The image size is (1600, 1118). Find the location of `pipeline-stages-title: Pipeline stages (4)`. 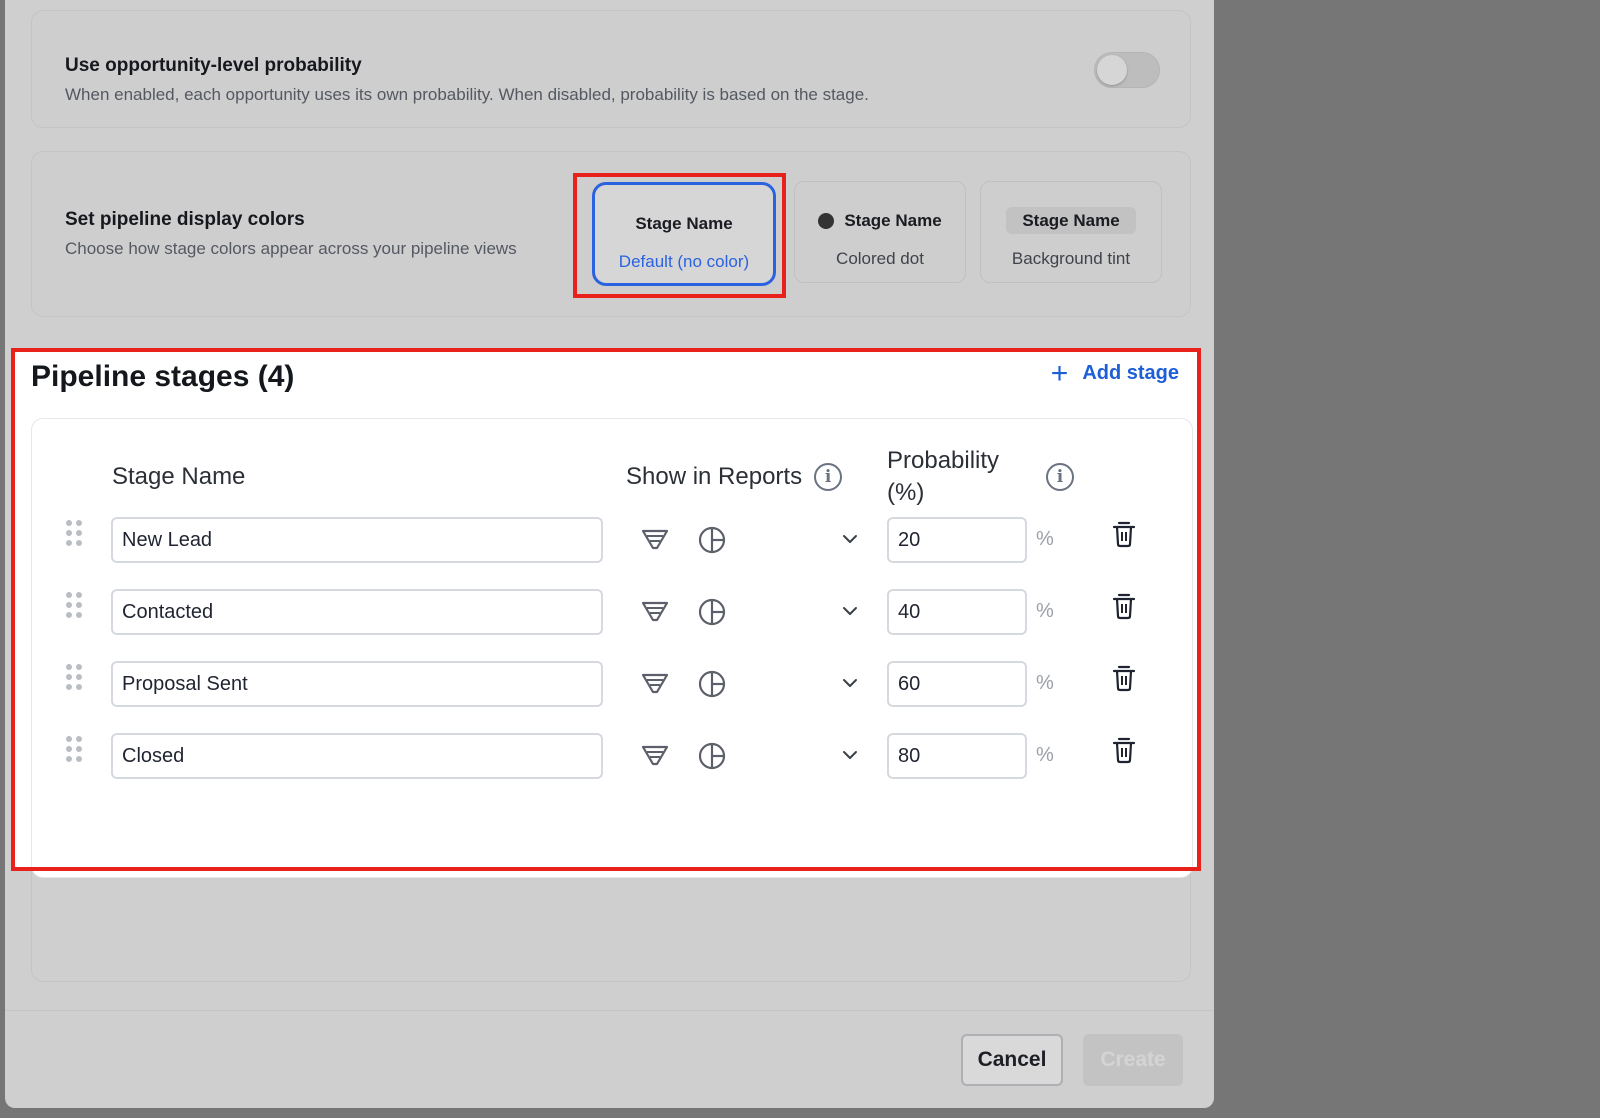

pipeline-stages-title: Pipeline stages (4) is located at coordinates (163, 376).